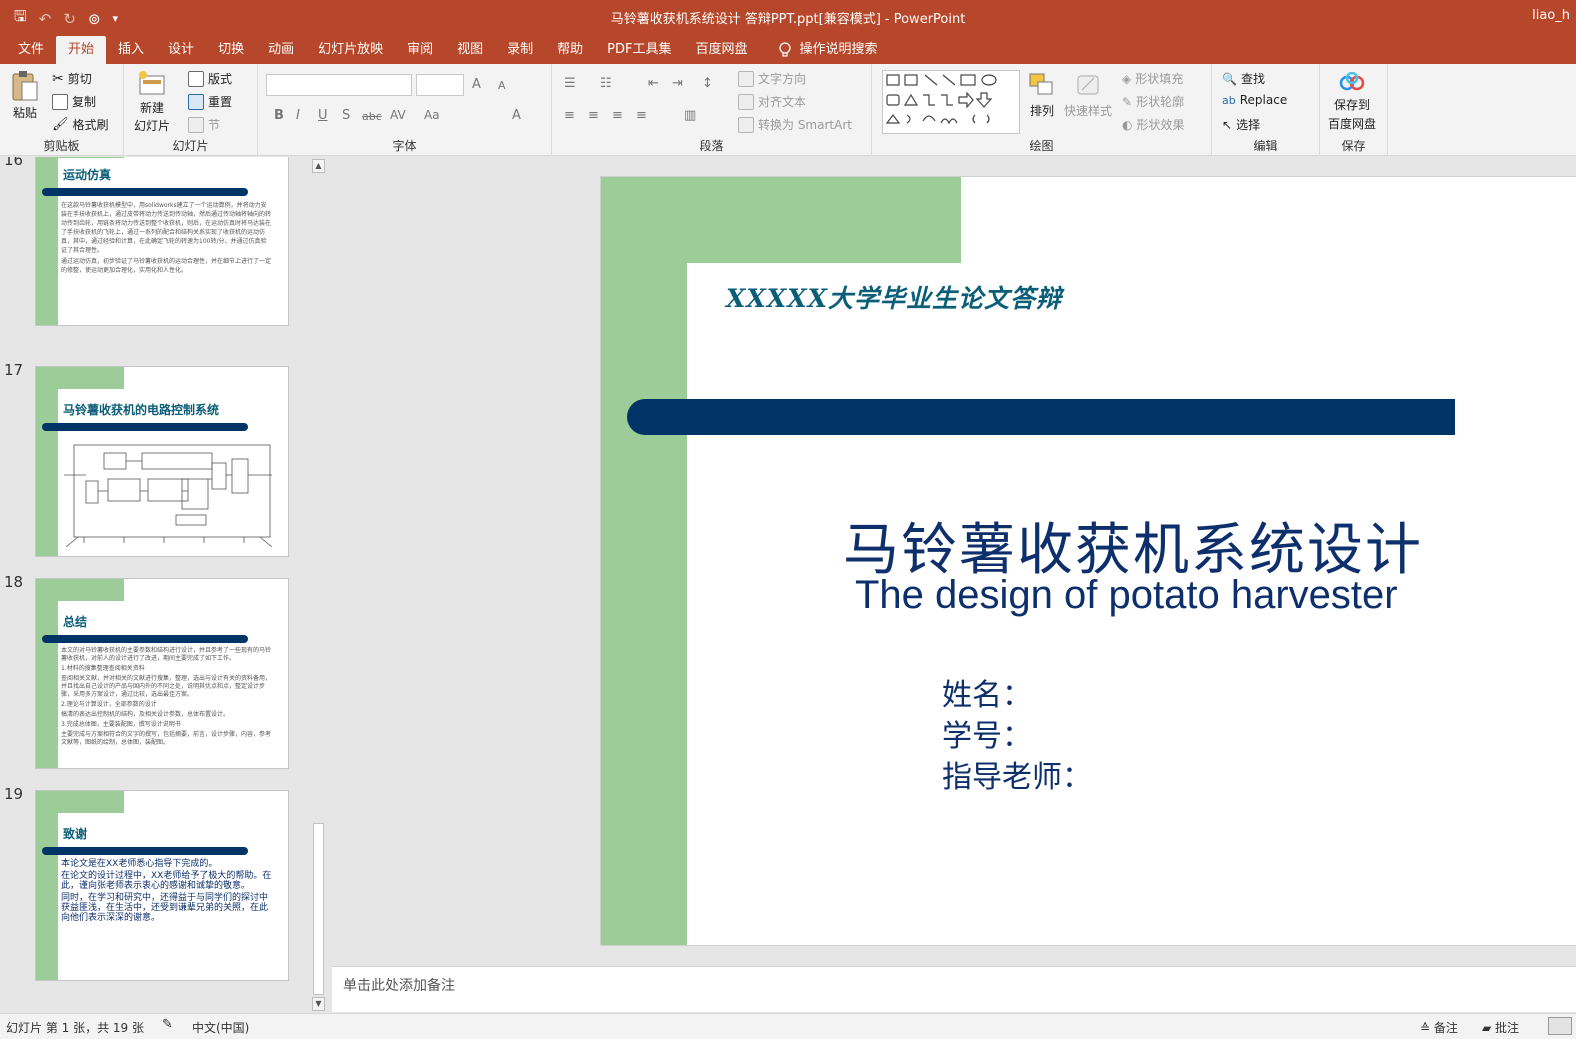  Describe the element at coordinates (1439, 1027) in the screenshot. I see `notes-toggle-button: ≙ 备注` at that location.